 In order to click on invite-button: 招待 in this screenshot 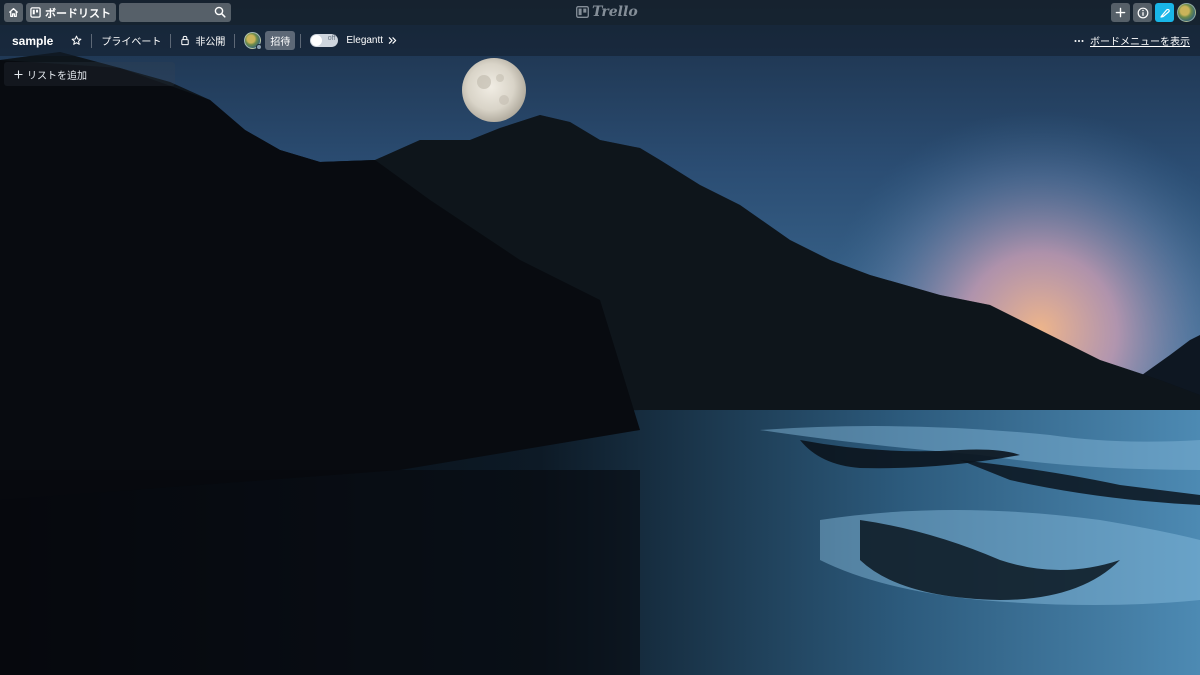, I will do `click(280, 40)`.